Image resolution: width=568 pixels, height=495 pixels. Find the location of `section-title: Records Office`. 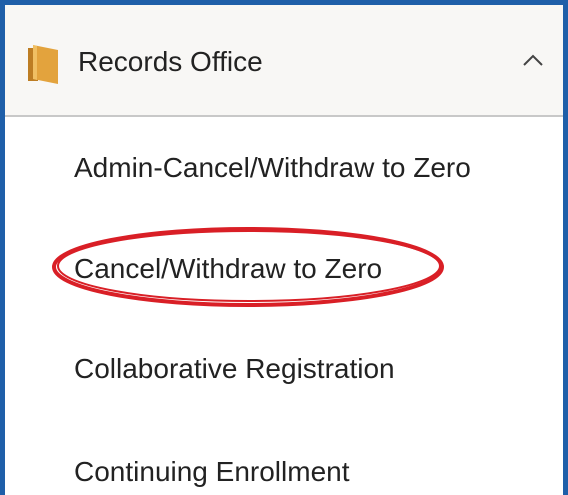

section-title: Records Office is located at coordinates (170, 61).